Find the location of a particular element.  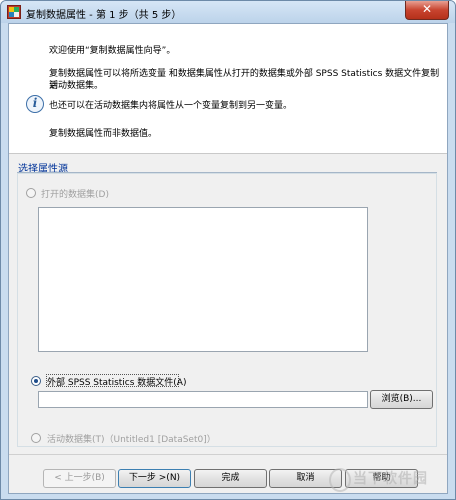

open-dataset-label: 打开的数据集(D) is located at coordinates (75, 195).